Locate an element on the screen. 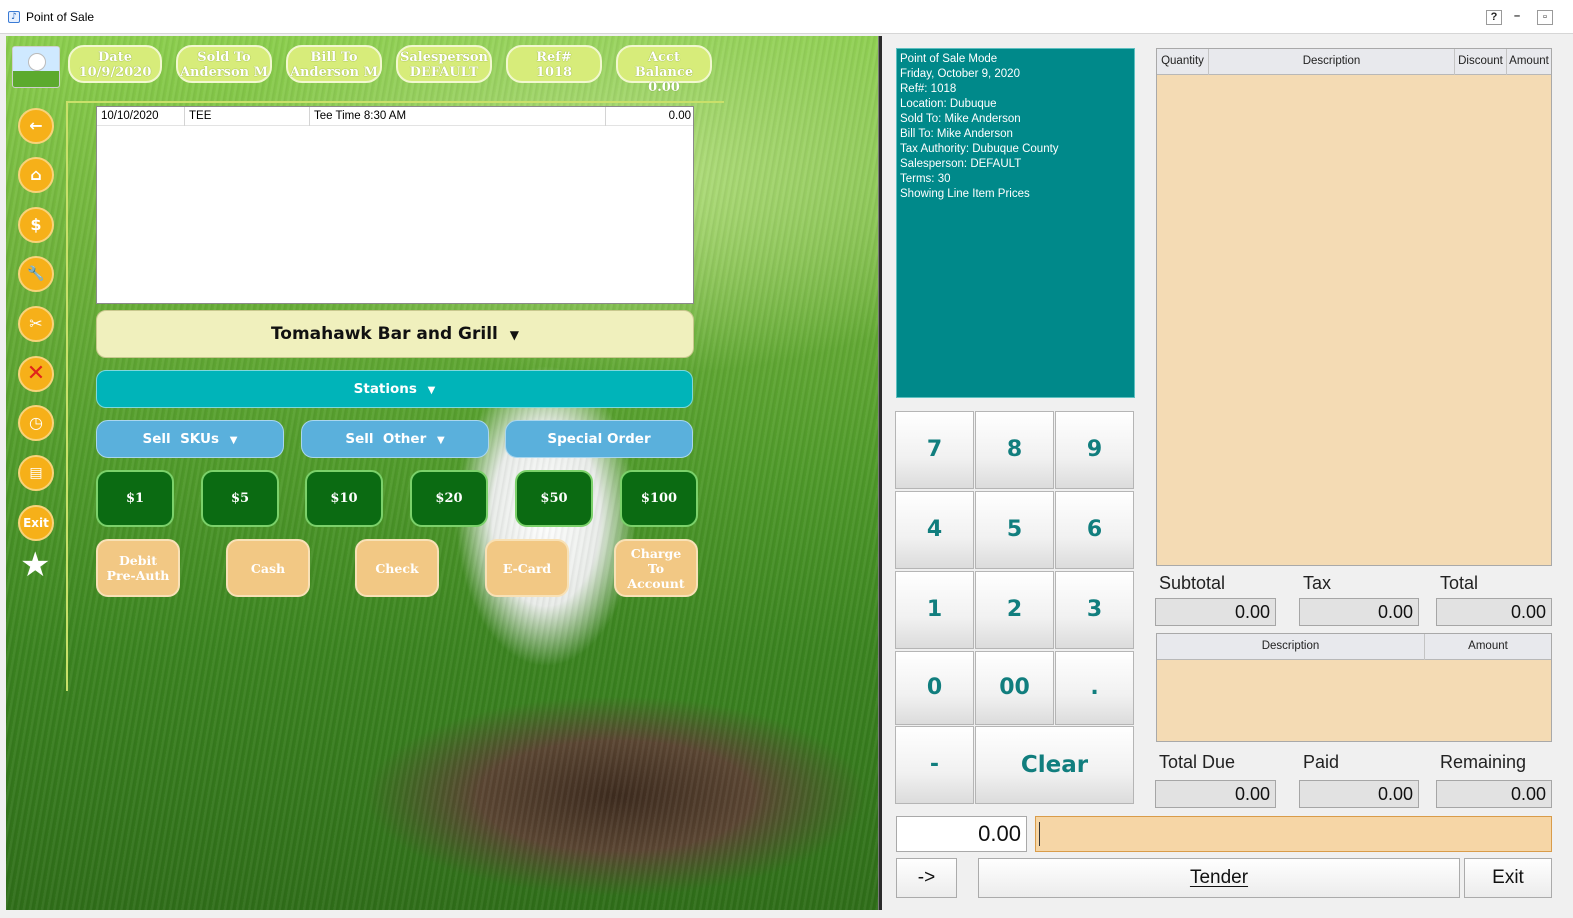  header-bill-to: Bill To Anderson M is located at coordinates (334, 64).